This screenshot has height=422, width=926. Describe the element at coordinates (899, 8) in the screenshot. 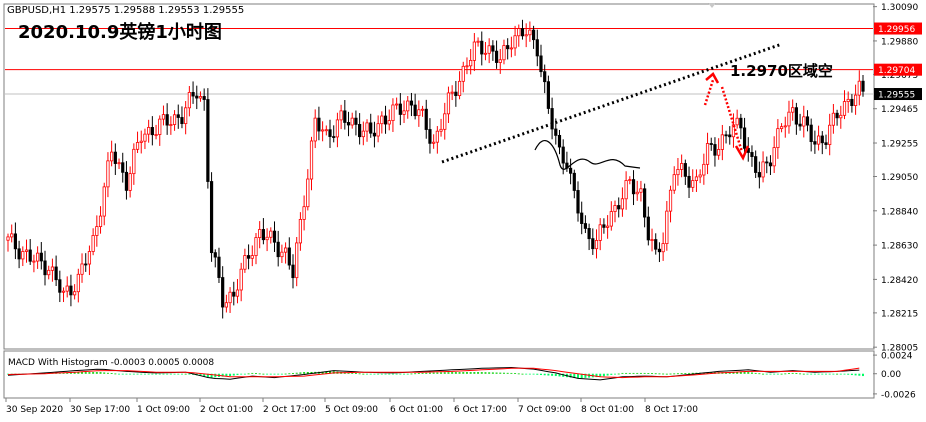

I see `y-tick-label: 1.30090` at that location.